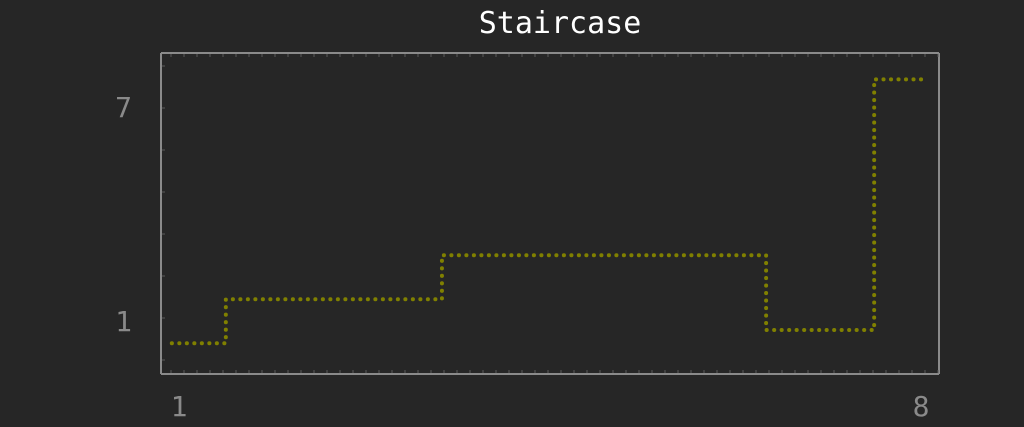 This screenshot has height=427, width=1024. Describe the element at coordinates (123, 107) in the screenshot. I see `y-tick-label-max: 7` at that location.